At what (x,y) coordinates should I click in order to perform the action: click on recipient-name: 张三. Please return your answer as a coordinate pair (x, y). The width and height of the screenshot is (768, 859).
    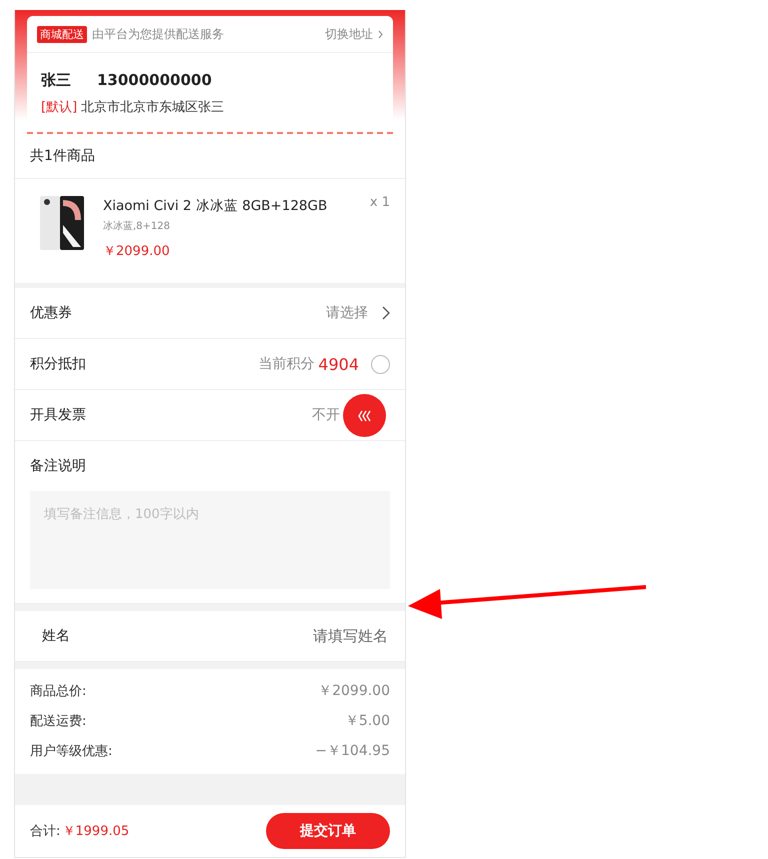
    Looking at the image, I should click on (56, 80).